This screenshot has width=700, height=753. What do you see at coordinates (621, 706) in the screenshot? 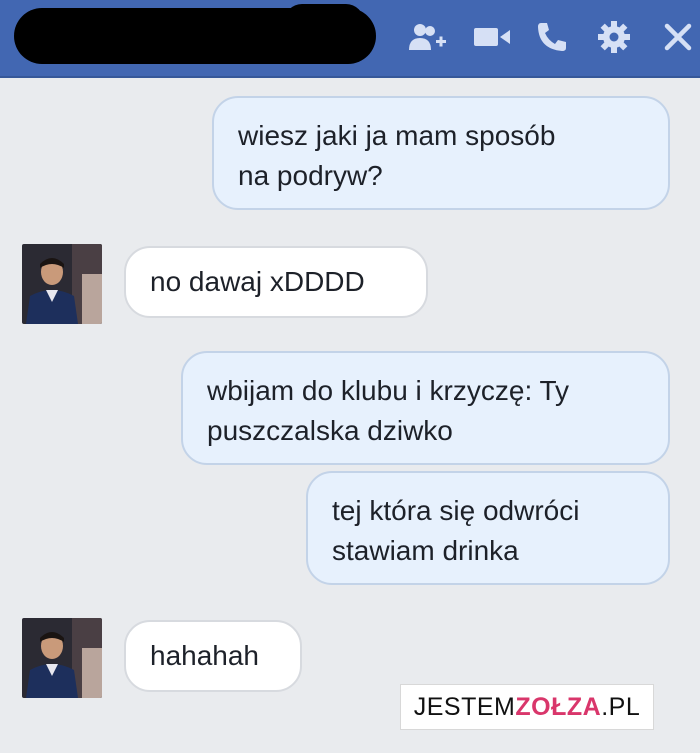
I see `watermark-part: .PL` at bounding box center [621, 706].